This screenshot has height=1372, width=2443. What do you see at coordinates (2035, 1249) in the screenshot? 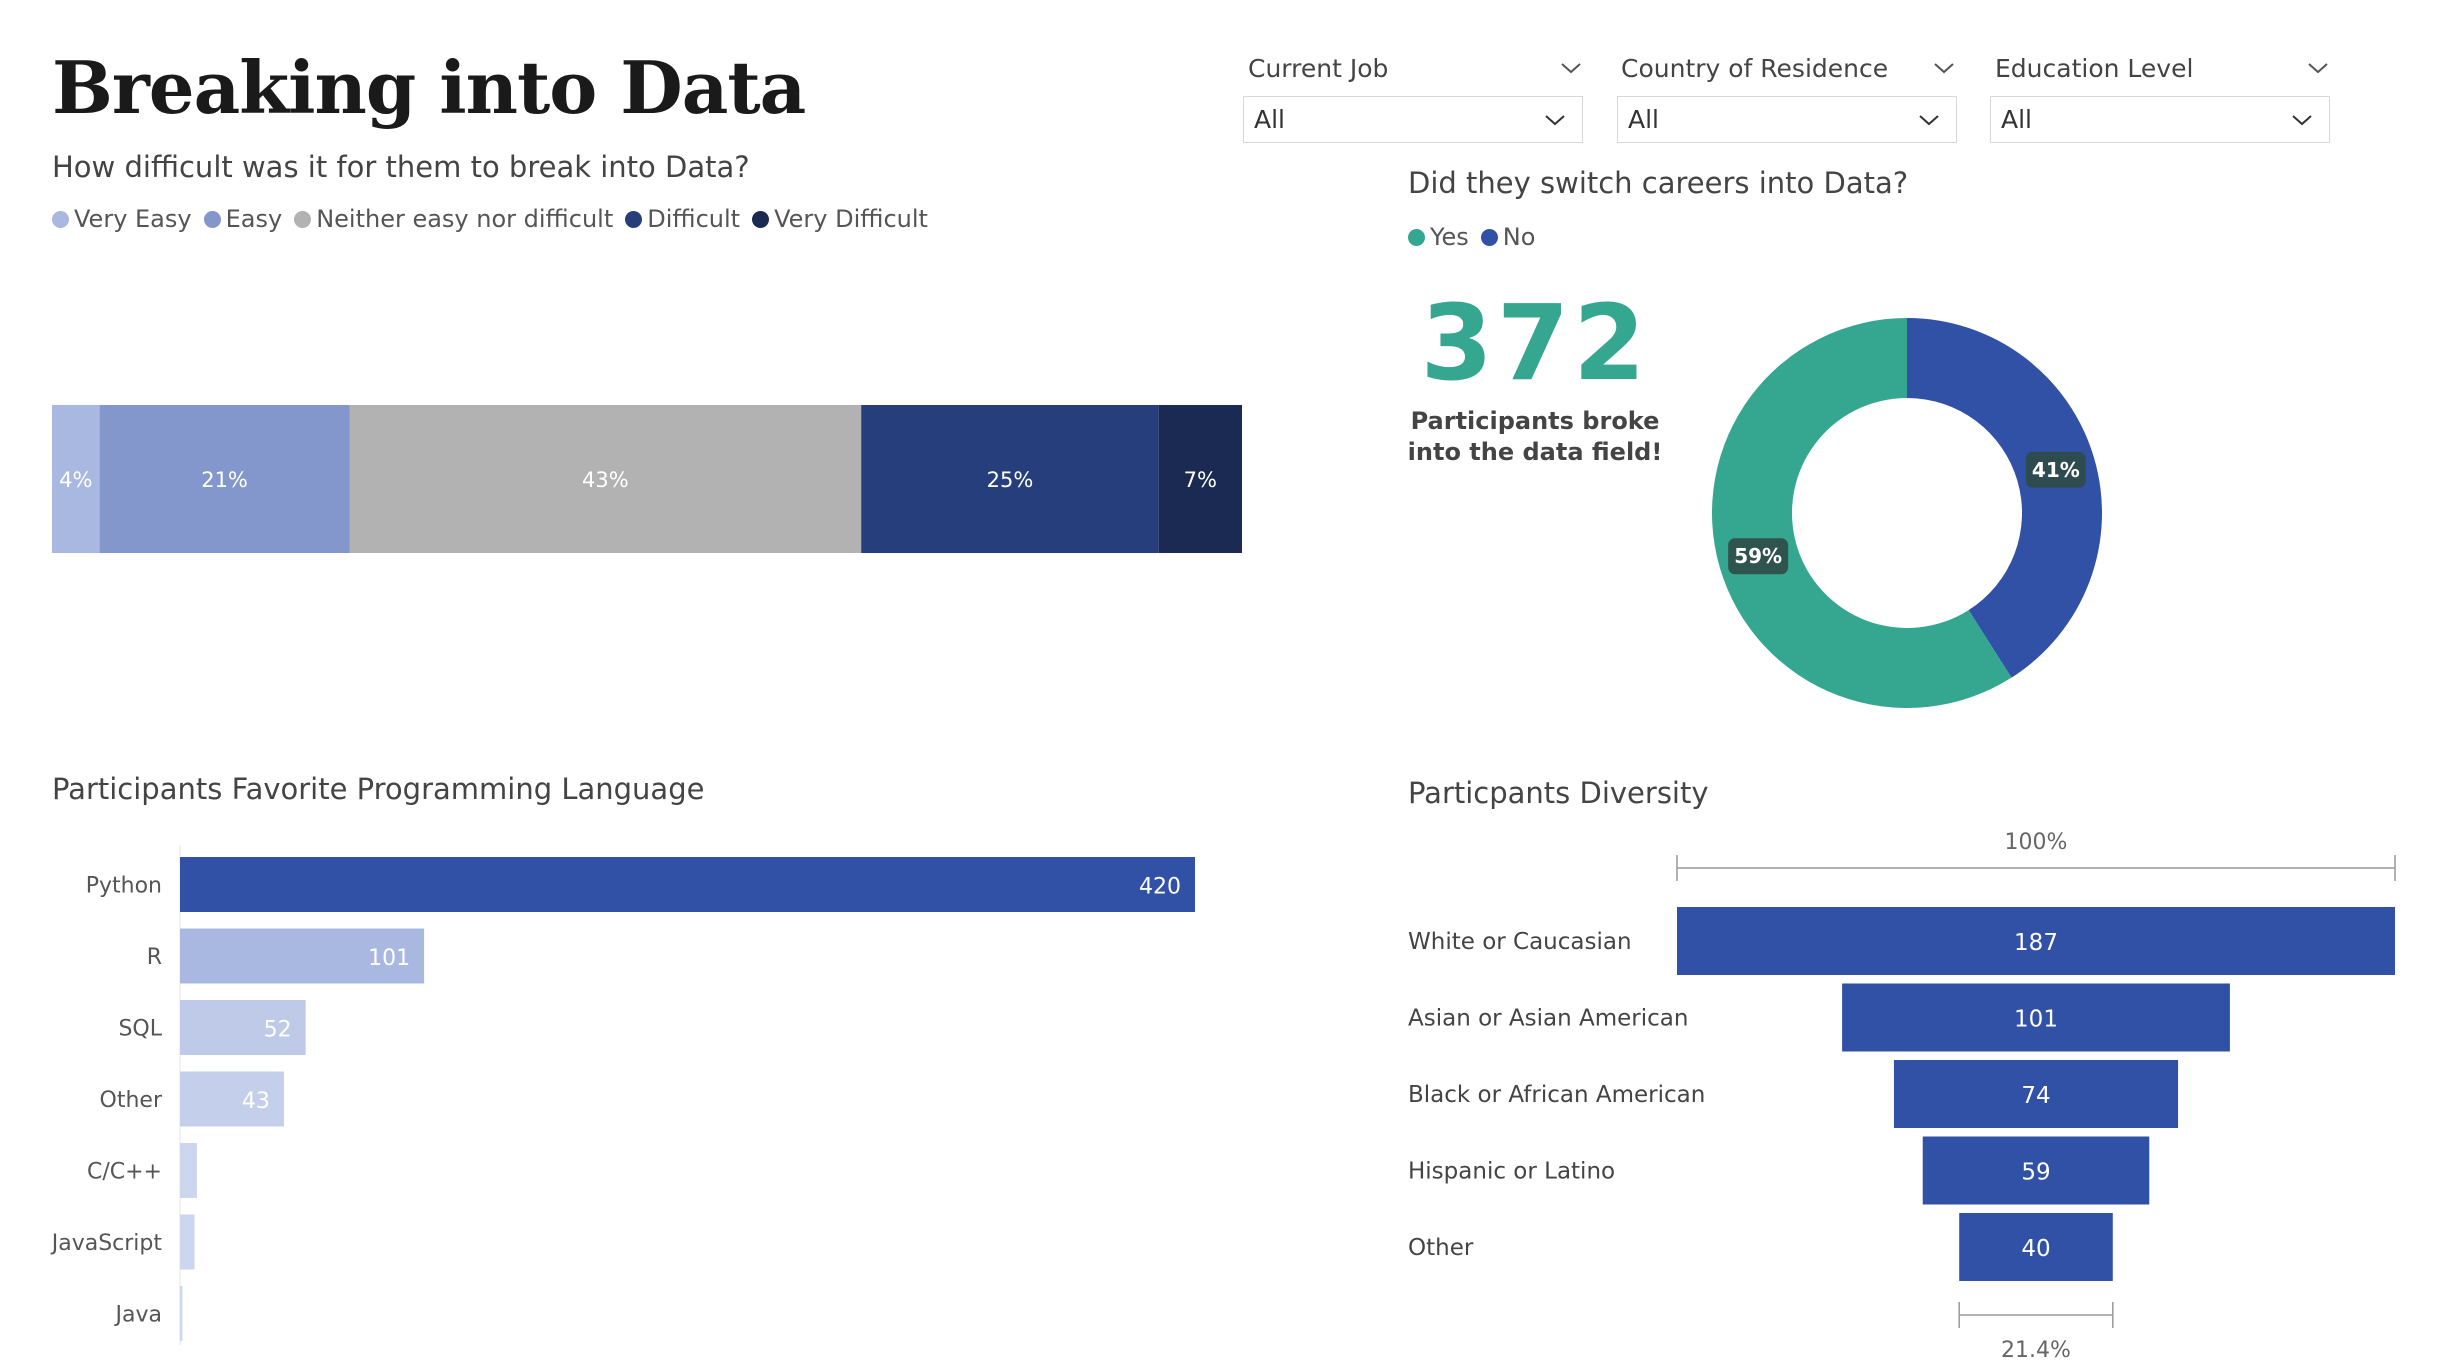
I see `funnel-data-label: 40` at bounding box center [2035, 1249].